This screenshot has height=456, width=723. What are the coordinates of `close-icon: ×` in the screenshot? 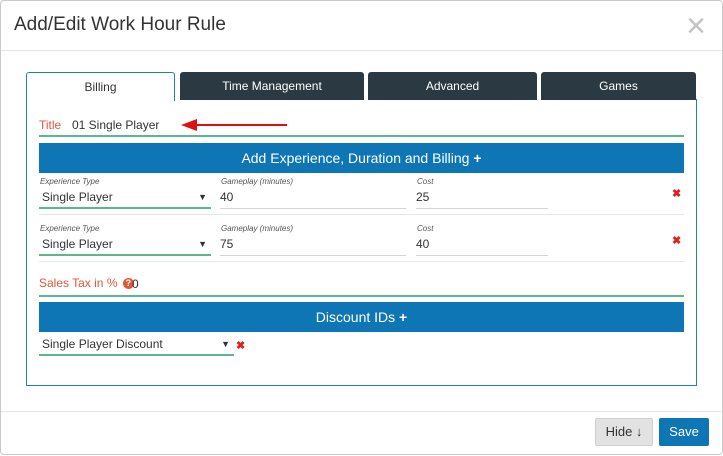 It's located at (696, 26).